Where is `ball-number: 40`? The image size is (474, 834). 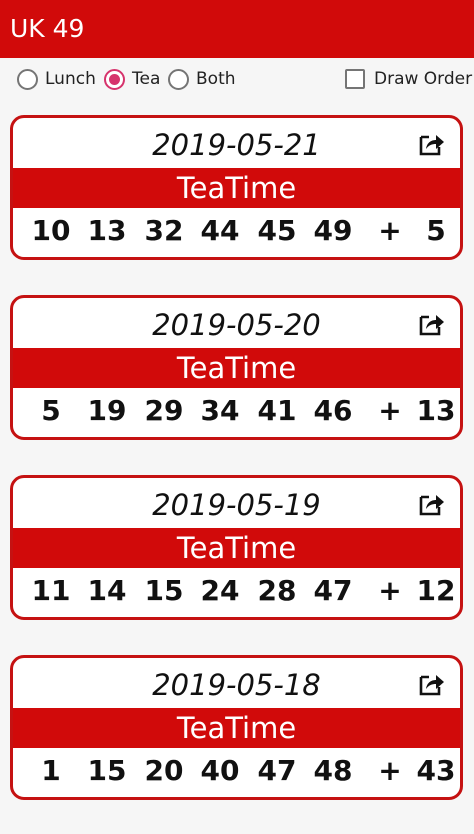 ball-number: 40 is located at coordinates (220, 770).